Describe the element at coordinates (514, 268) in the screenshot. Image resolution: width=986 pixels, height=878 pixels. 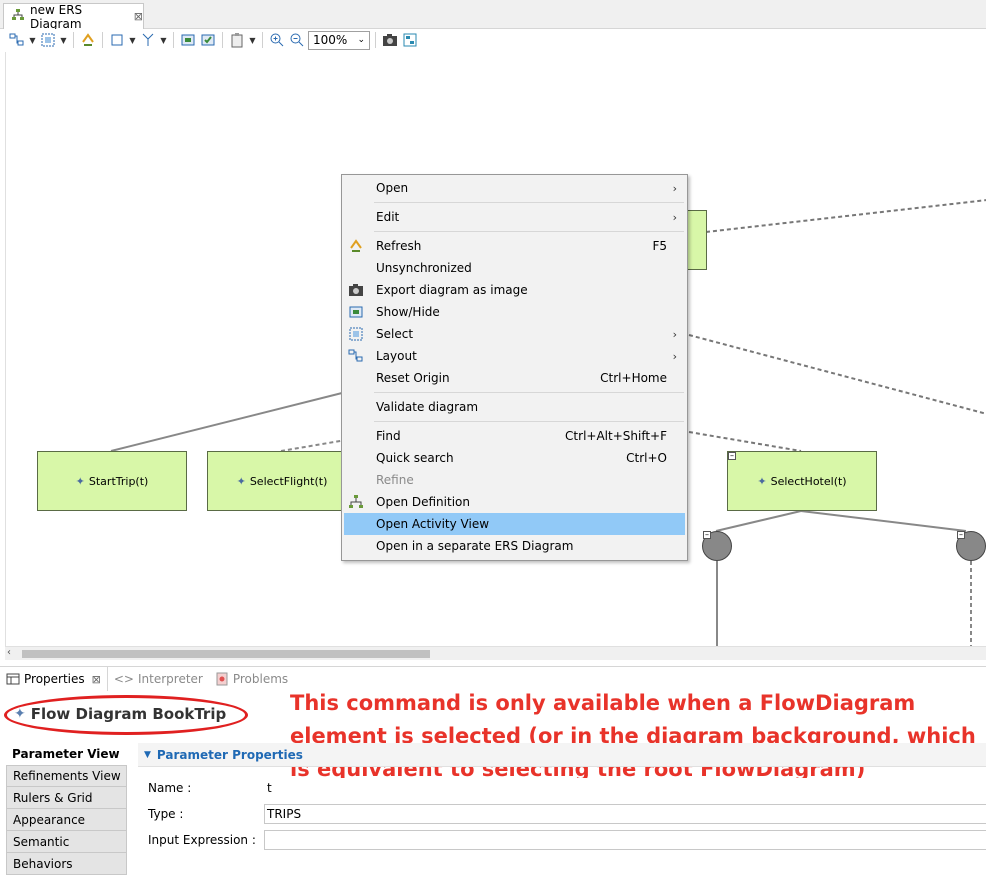
I see `menu-item-unsynchronized: Unsynchronized` at that location.